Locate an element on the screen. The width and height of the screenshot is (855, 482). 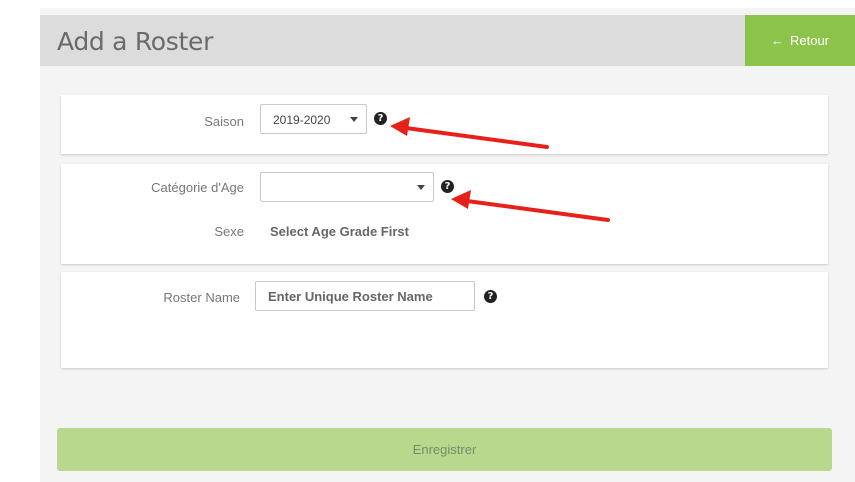
season-select: 2019-2020 is located at coordinates (313, 119).